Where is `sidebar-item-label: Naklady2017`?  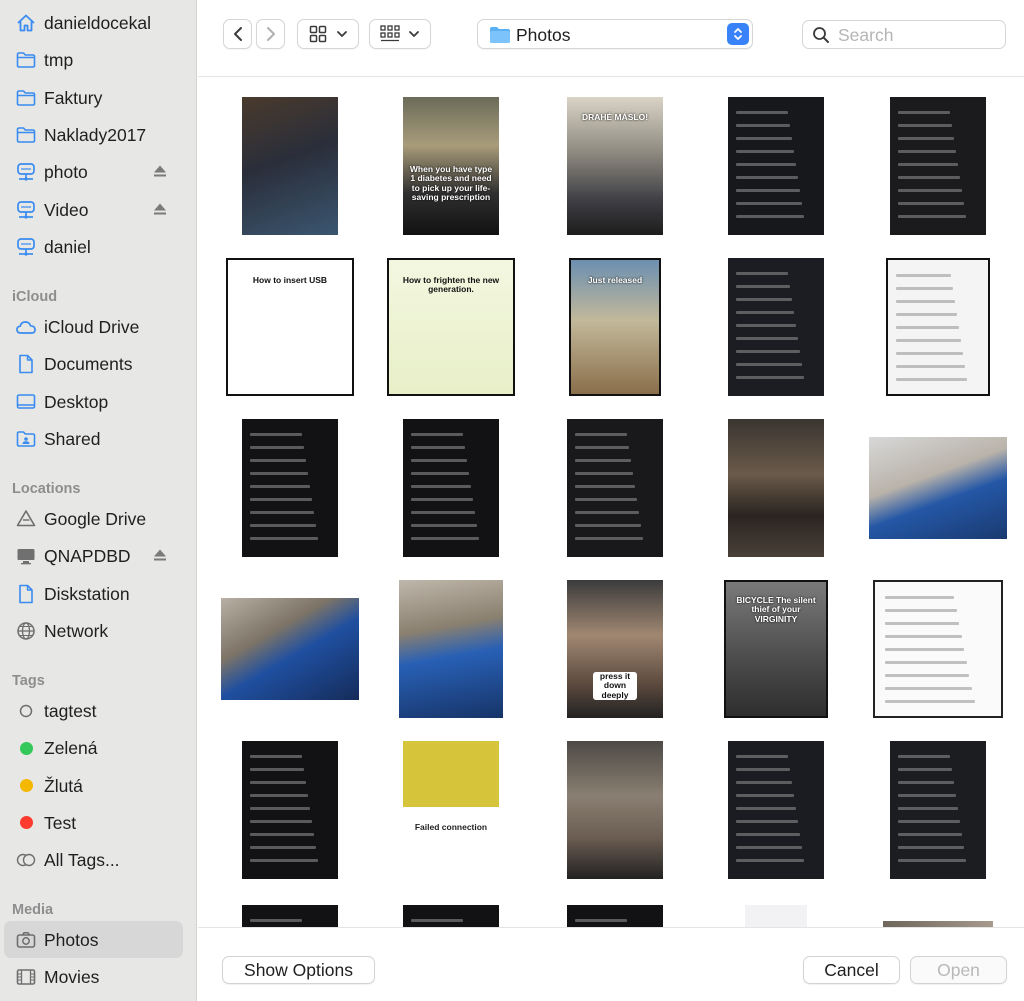
sidebar-item-label: Naklady2017 is located at coordinates (95, 134).